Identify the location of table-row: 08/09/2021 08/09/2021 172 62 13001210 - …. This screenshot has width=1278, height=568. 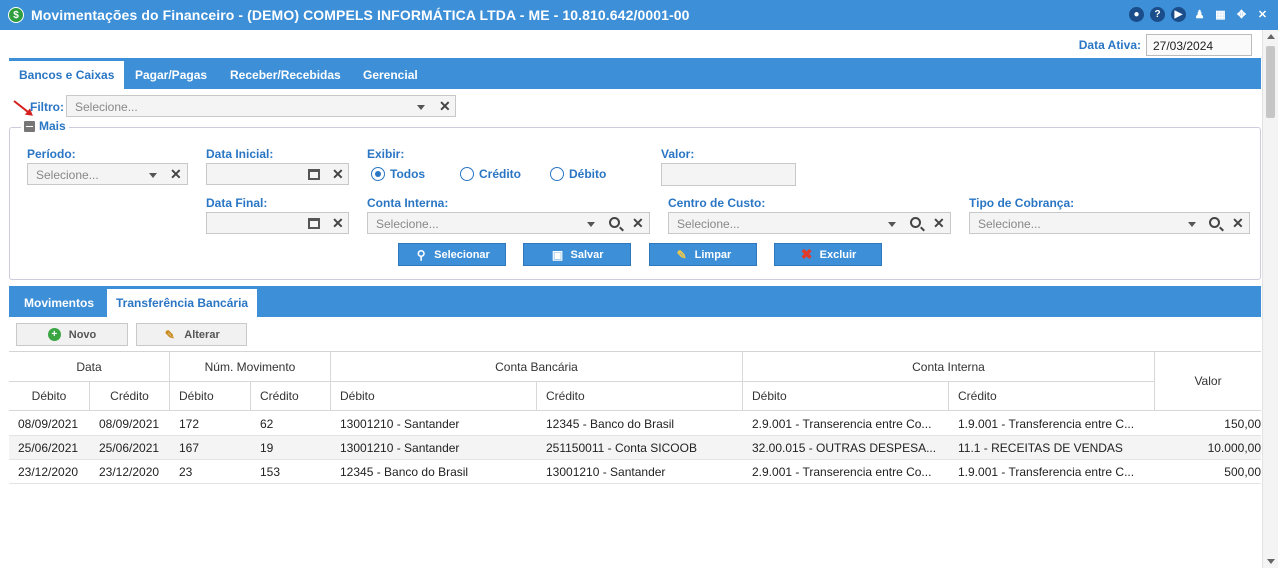
(635, 424).